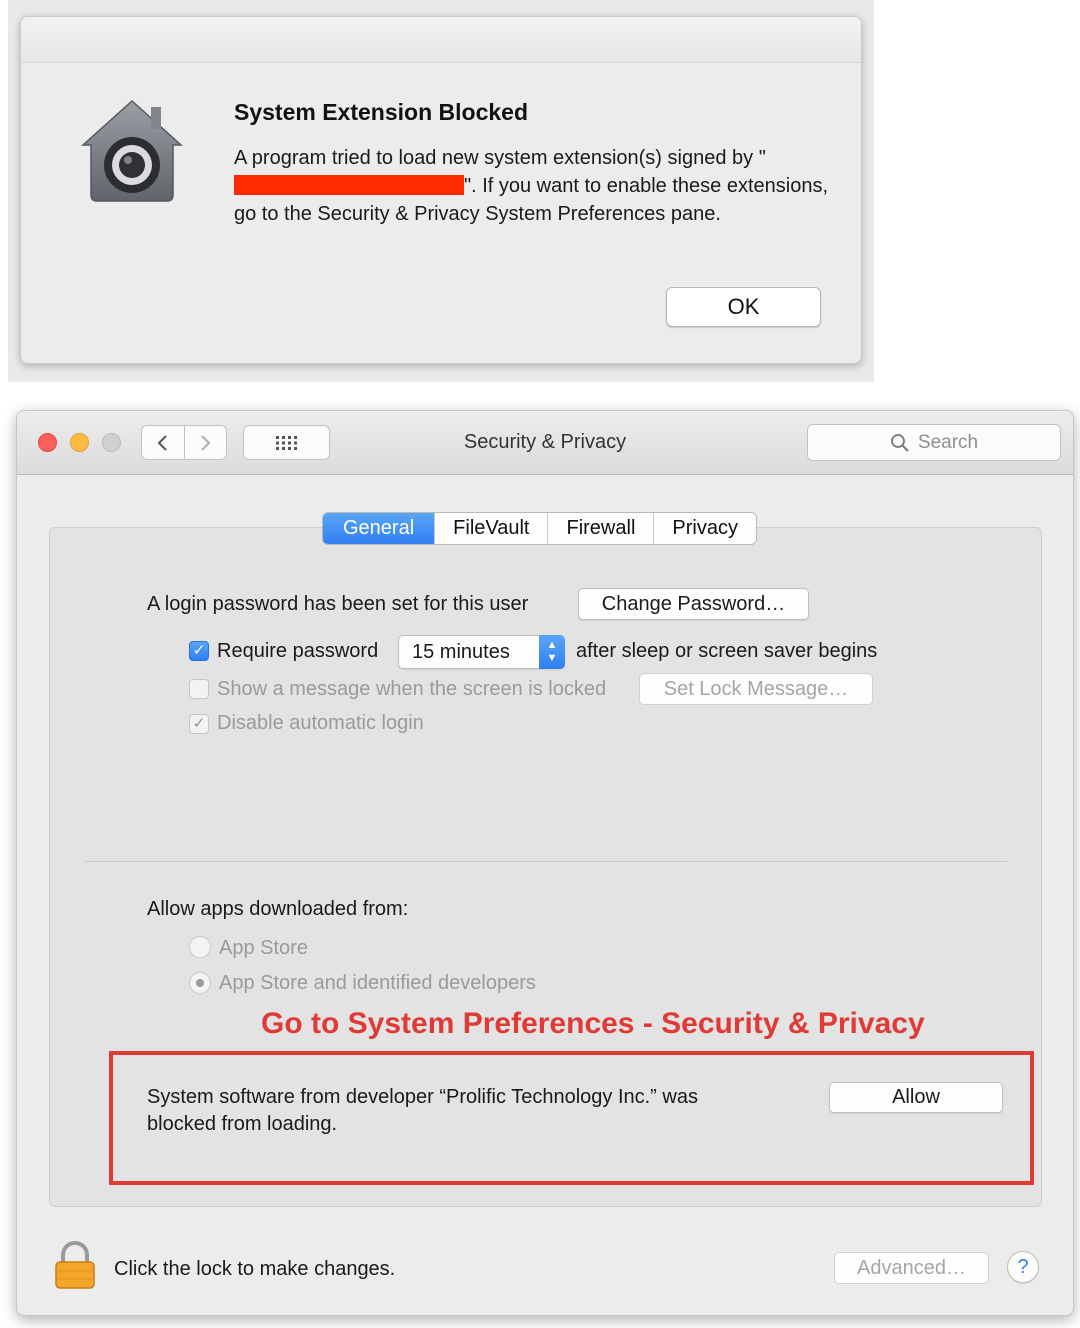  Describe the element at coordinates (377, 983) in the screenshot. I see `radio-identified-developers-label: App Store and identified developers` at that location.